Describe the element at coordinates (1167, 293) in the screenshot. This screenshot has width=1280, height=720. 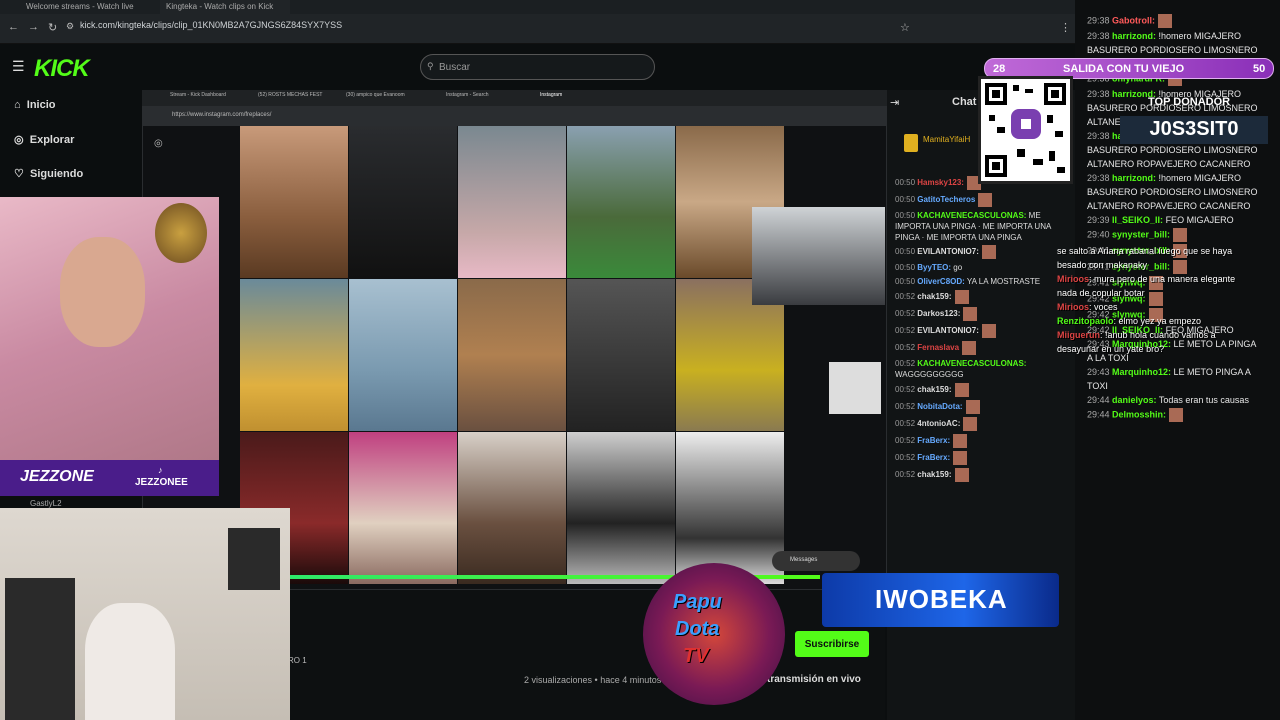
I see `overlay-chat-message: nada de copular botar` at that location.